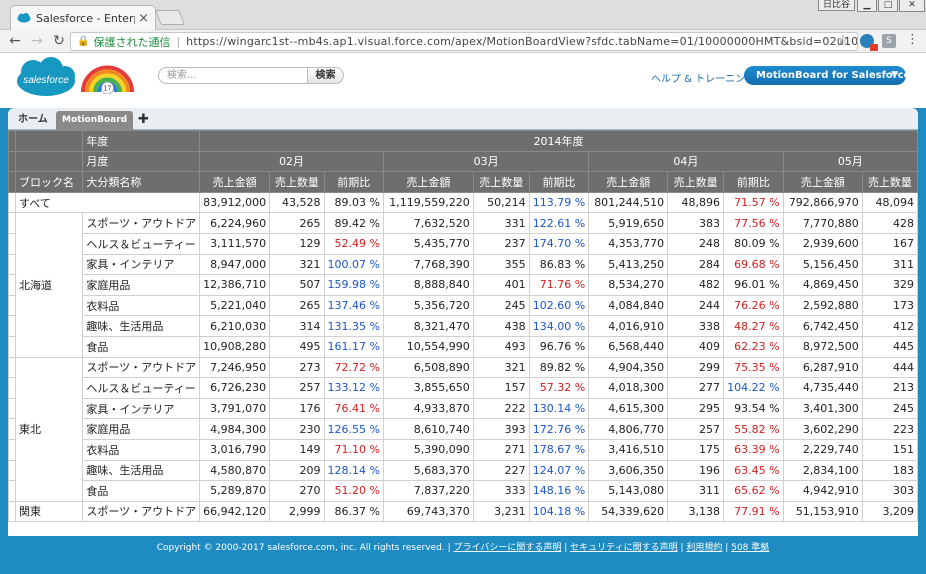  What do you see at coordinates (559, 305) in the screenshot?
I see `ratio-cell: 102.60 %` at bounding box center [559, 305].